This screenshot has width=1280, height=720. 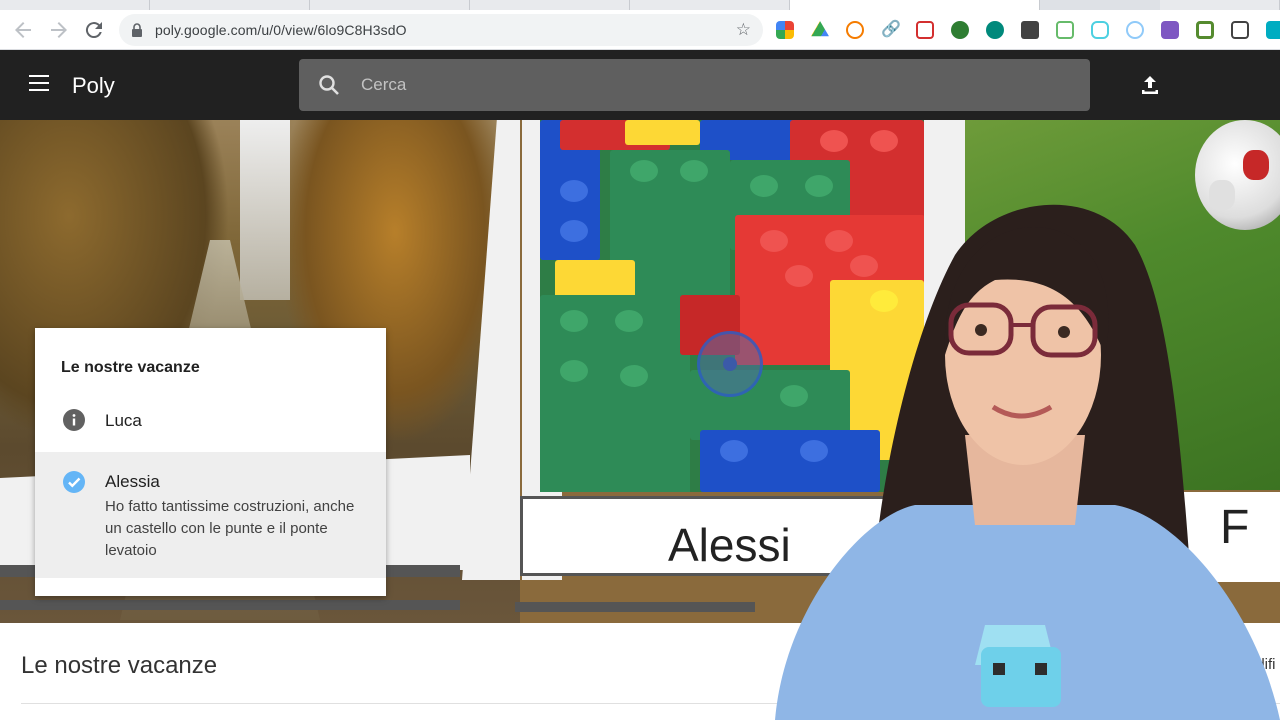 What do you see at coordinates (39, 83) in the screenshot?
I see `hamburger-menu-icon` at bounding box center [39, 83].